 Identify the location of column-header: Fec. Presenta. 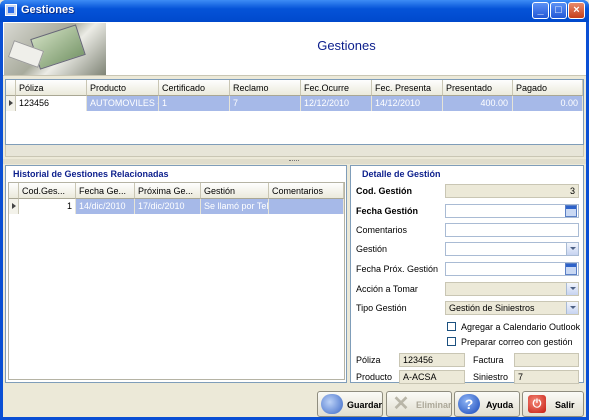
(407, 88).